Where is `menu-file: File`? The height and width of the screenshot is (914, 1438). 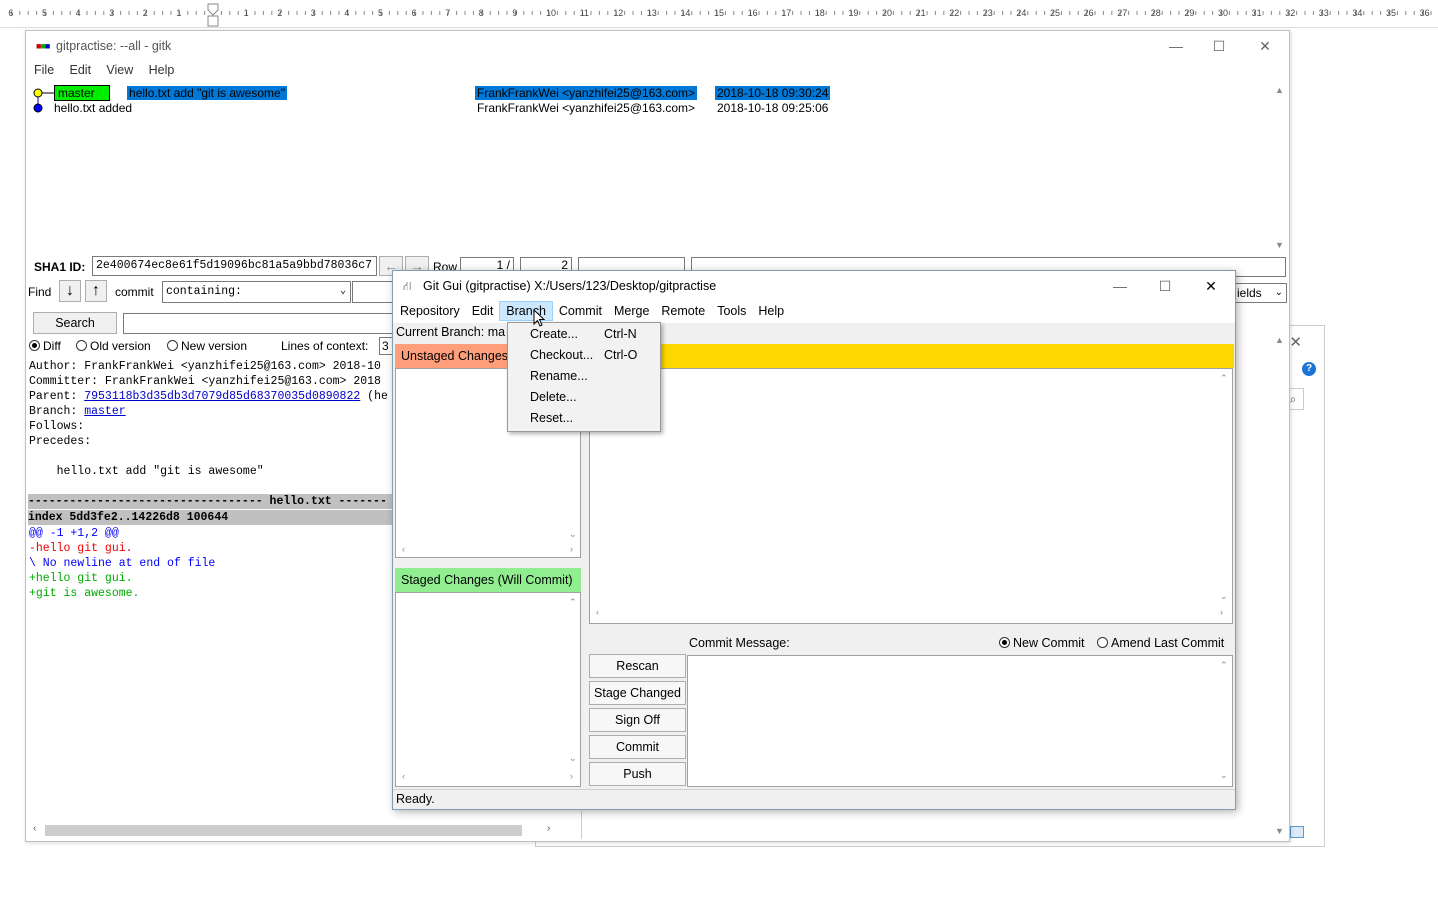 menu-file: File is located at coordinates (44, 70).